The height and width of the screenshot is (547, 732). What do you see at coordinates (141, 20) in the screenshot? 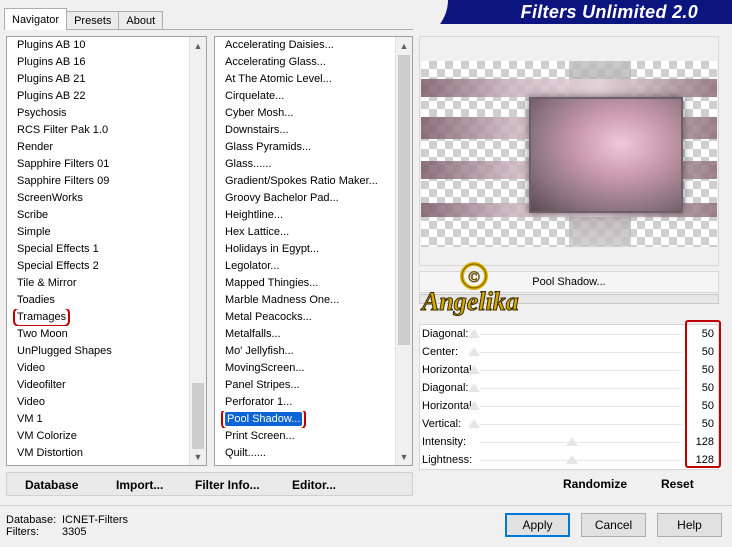
I see `tab-about: About` at bounding box center [141, 20].